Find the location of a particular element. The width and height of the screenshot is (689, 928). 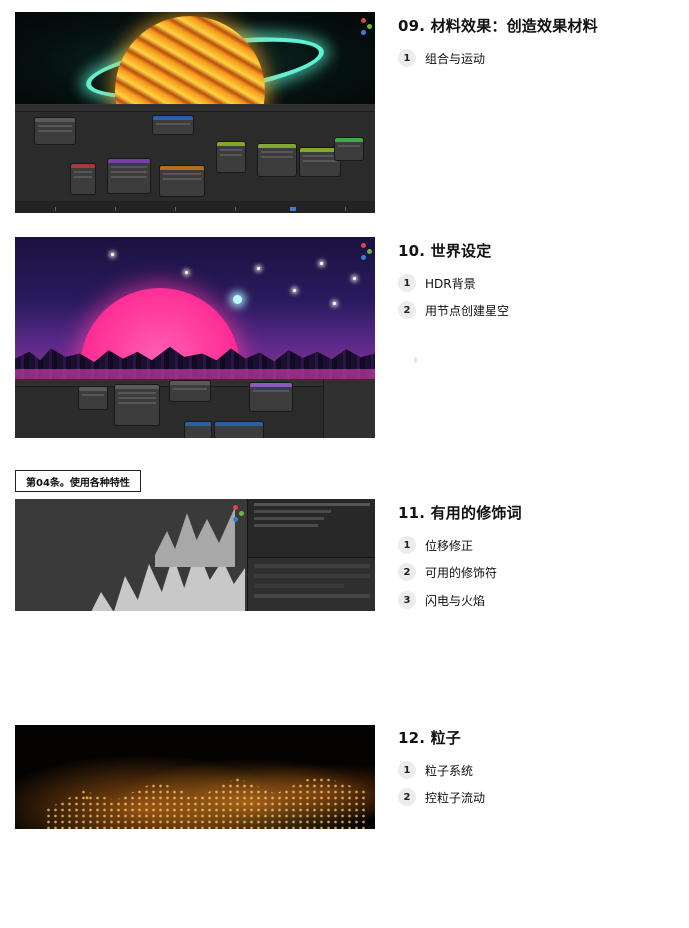

list-item: 1 粒子系统 is located at coordinates (435, 770).